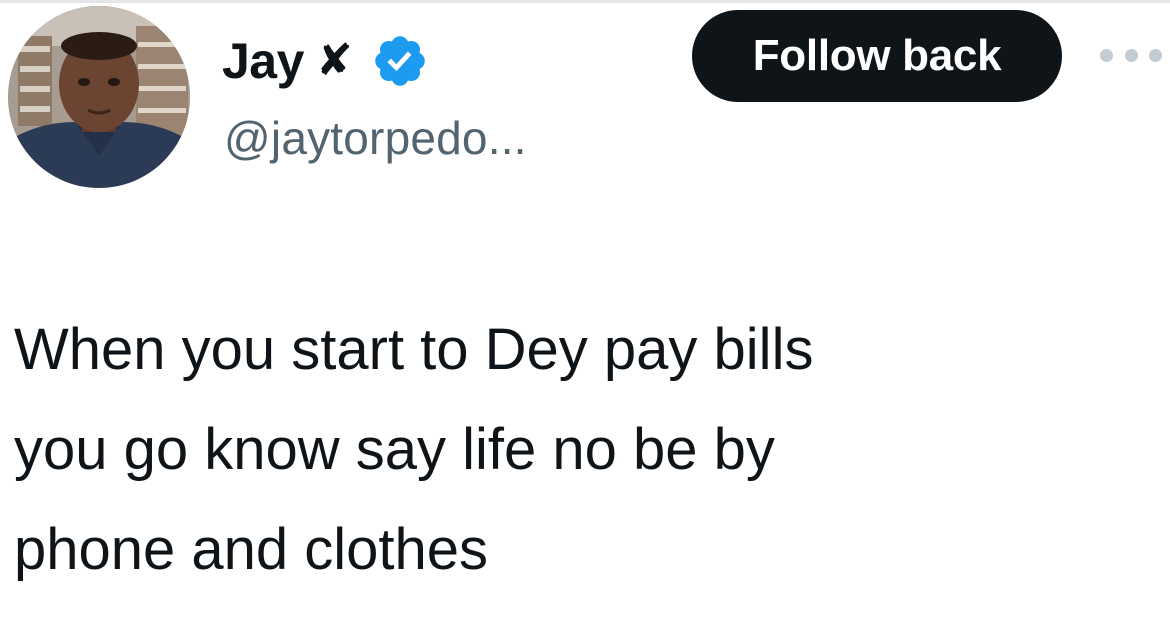  I want to click on tweet-text-line: you go know say life no be by, so click(394, 449).